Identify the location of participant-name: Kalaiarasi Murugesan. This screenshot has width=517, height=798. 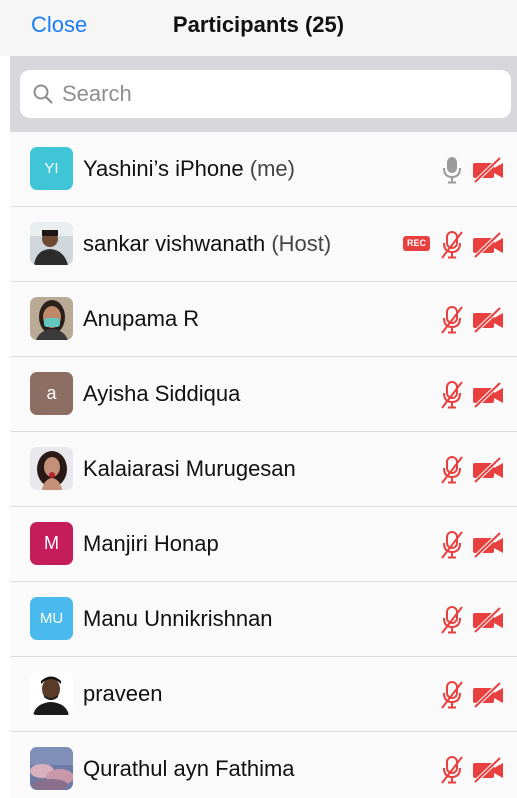
(189, 468).